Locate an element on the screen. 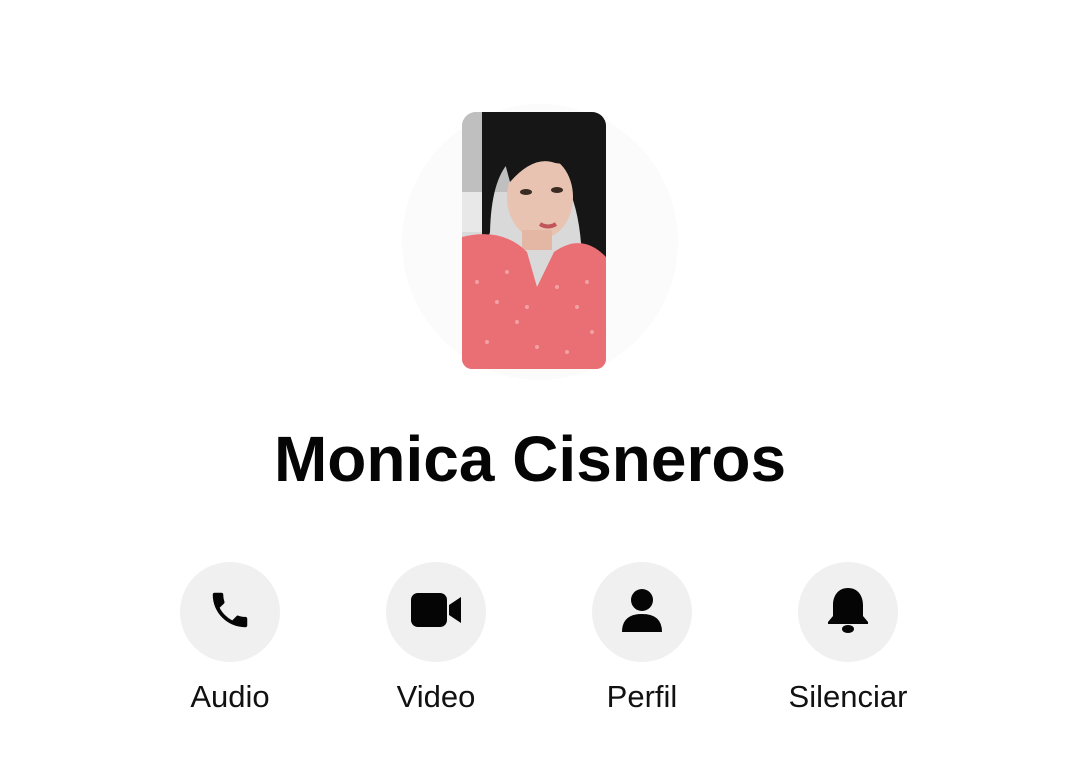 The height and width of the screenshot is (773, 1080). audio-label: Audio is located at coordinates (230, 696).